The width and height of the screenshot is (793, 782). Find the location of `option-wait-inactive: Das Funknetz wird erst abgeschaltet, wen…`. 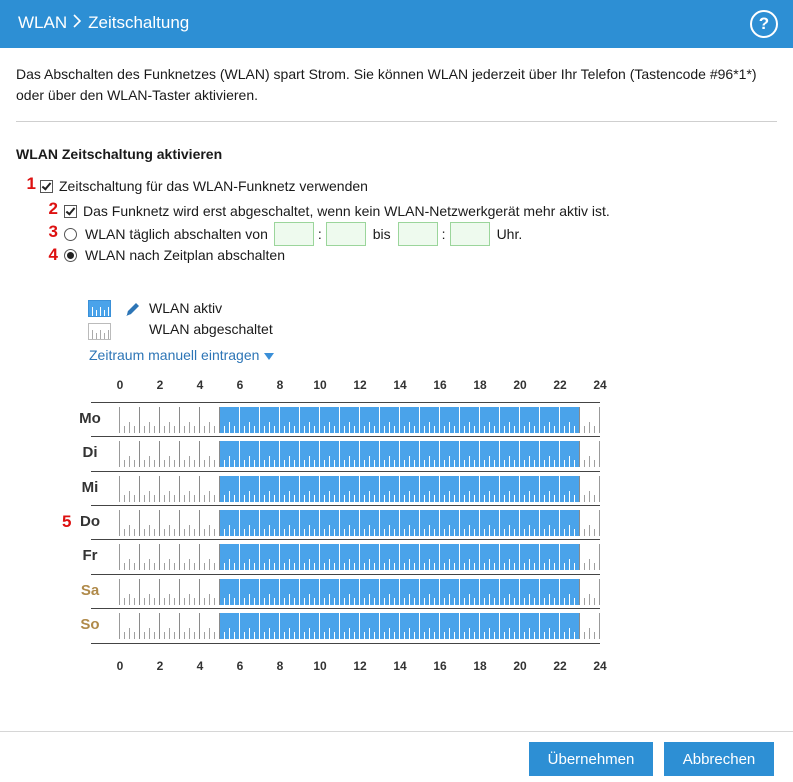

option-wait-inactive: Das Funknetz wird erst abgeschaltet, wen… is located at coordinates (337, 211).